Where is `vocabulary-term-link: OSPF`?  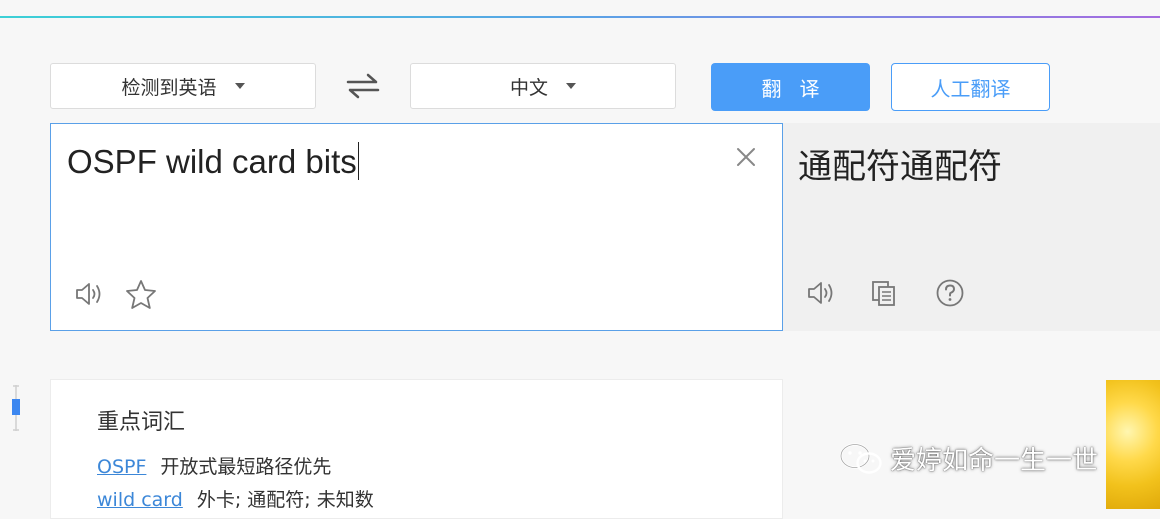
vocabulary-term-link: OSPF is located at coordinates (121, 467).